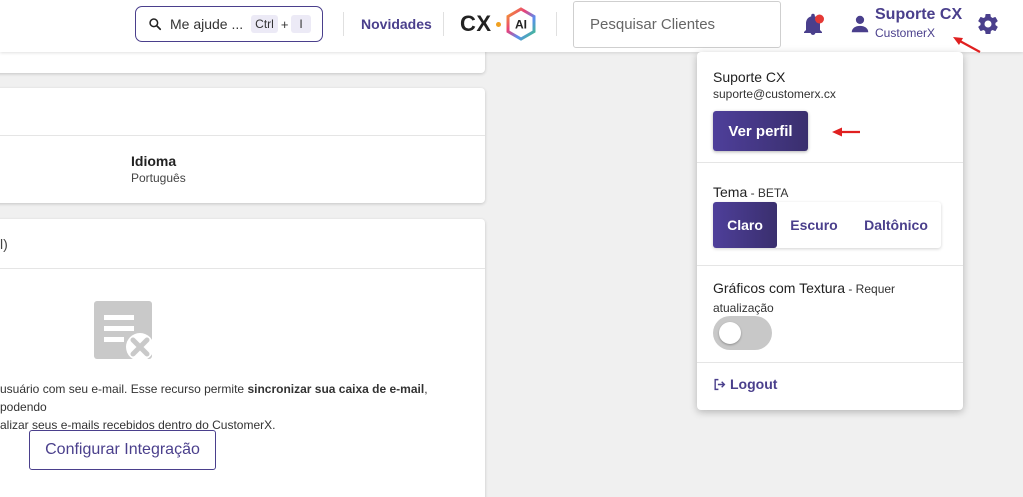  I want to click on notification-bell-icon, so click(813, 25).